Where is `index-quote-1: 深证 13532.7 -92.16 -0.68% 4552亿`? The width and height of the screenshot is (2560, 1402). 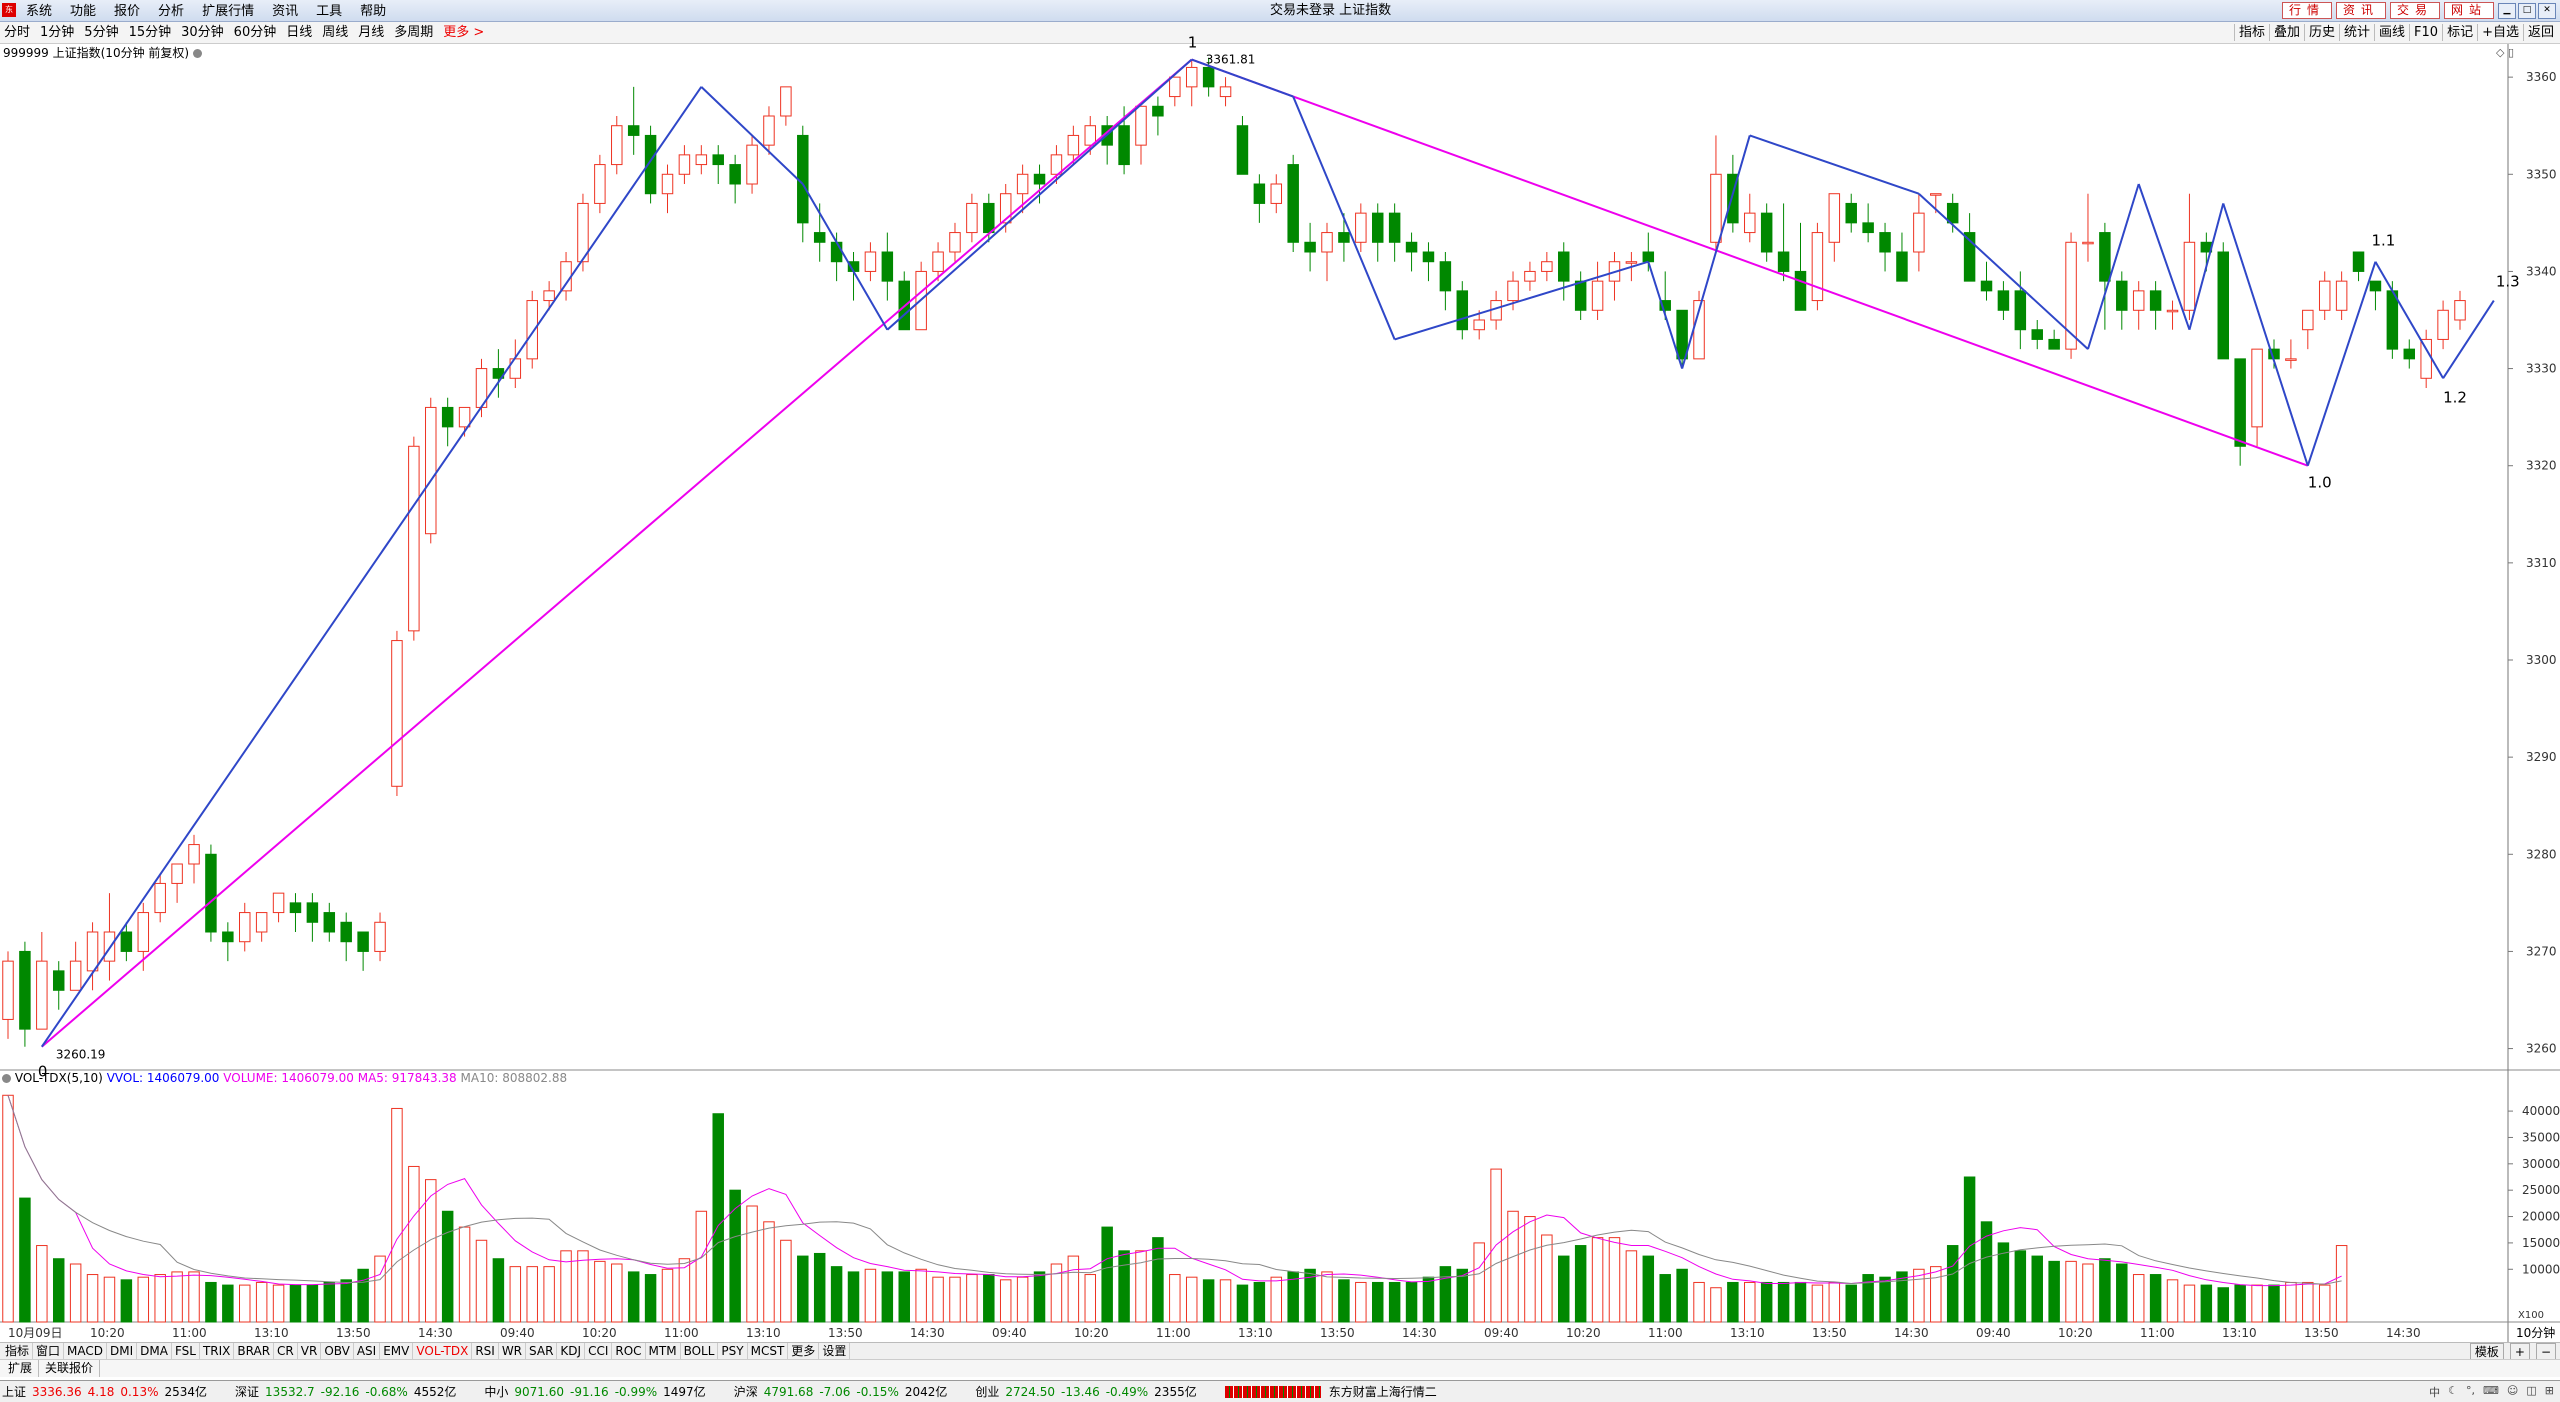
index-quote-1: 深证 13532.7 -92.16 -0.68% 4552亿 is located at coordinates (348, 1392).